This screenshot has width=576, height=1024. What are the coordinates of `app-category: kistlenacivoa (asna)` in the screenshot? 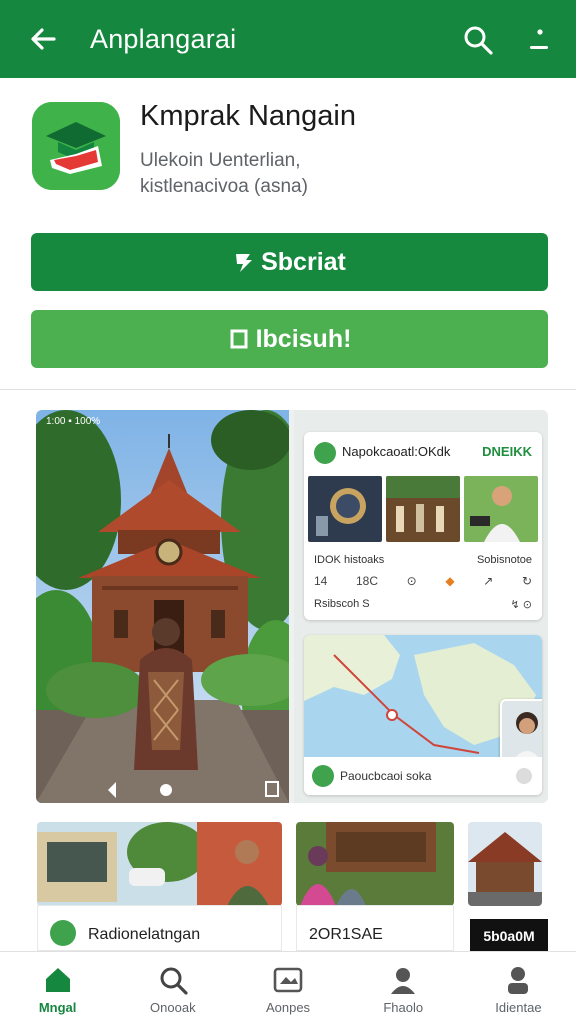 It's located at (224, 186).